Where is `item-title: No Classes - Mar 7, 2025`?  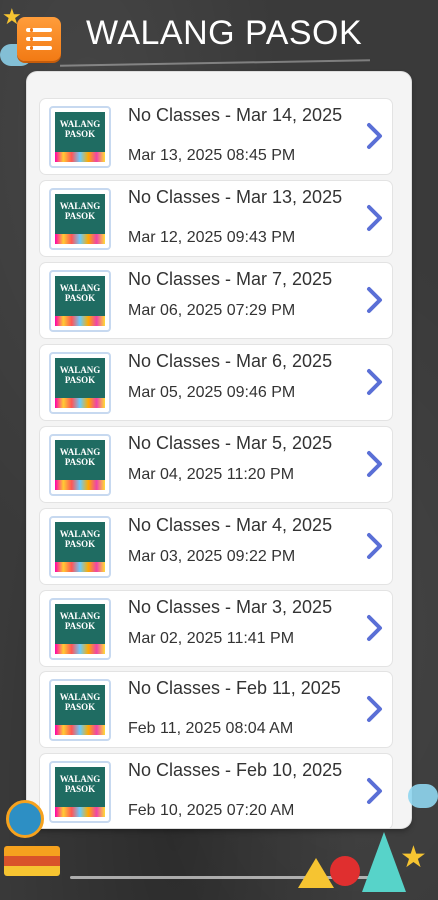
item-title: No Classes - Mar 7, 2025 is located at coordinates (230, 279).